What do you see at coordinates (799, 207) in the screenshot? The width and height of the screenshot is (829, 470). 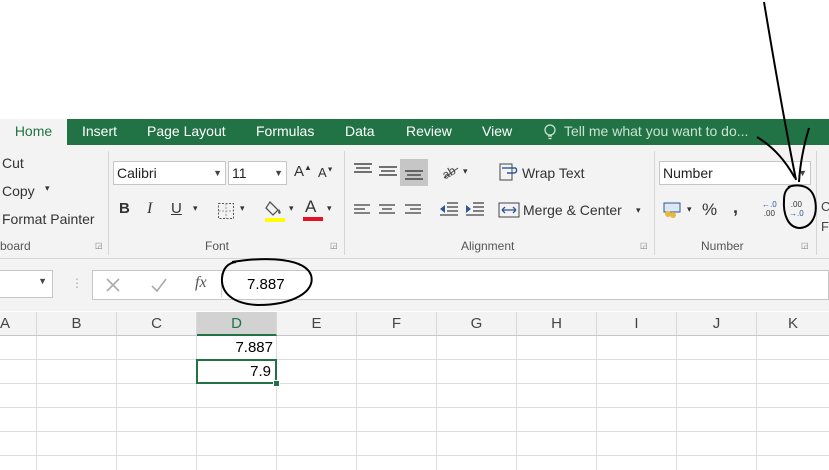 I see `annotation-circle-decrease-decimal` at bounding box center [799, 207].